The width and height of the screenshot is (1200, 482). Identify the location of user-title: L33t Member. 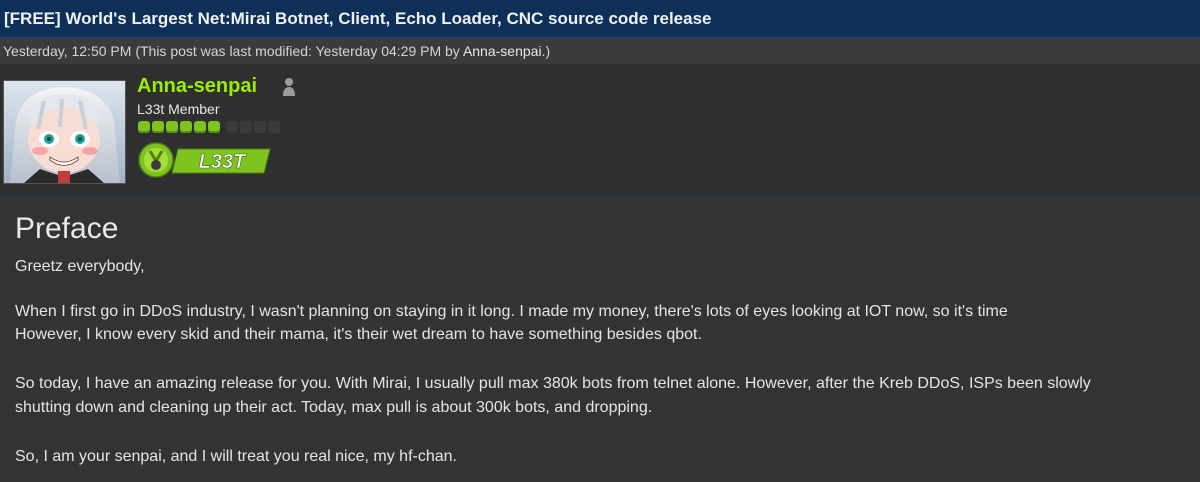
(178, 109).